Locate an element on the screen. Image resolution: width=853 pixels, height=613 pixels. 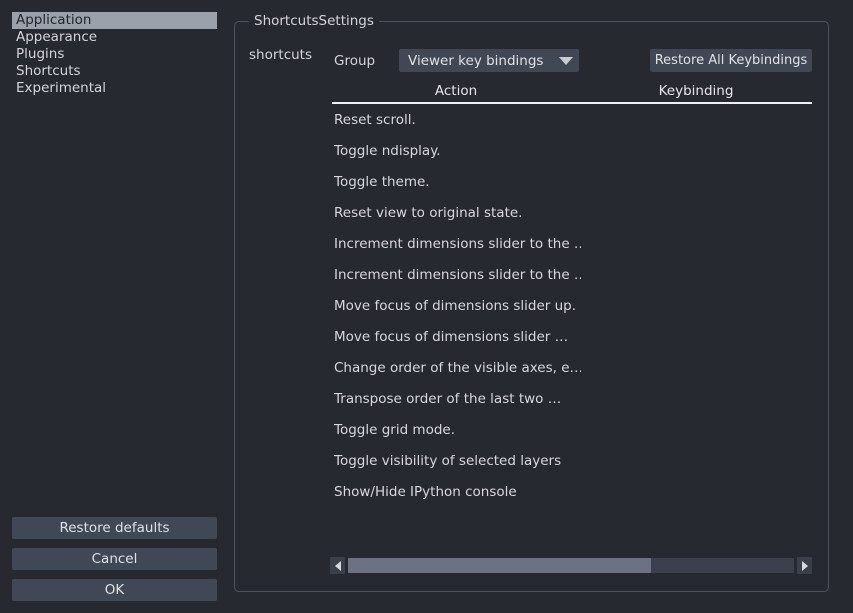
table-row: Reset view to original state. is located at coordinates (572, 212).